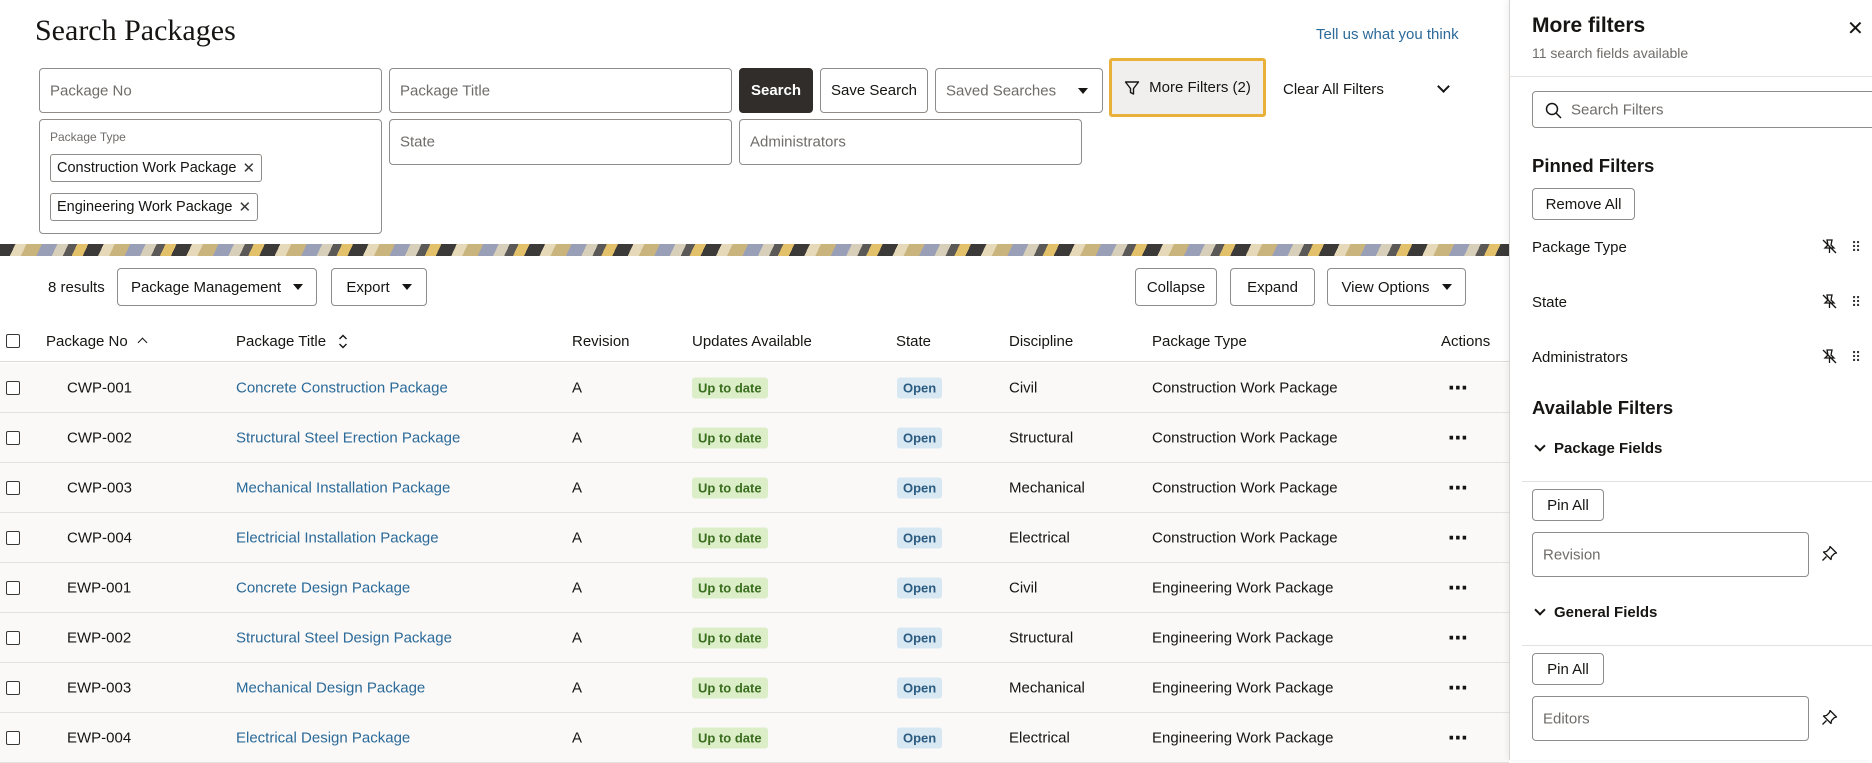  Describe the element at coordinates (730, 737) in the screenshot. I see `cell-updates-available-text: Up to date` at that location.